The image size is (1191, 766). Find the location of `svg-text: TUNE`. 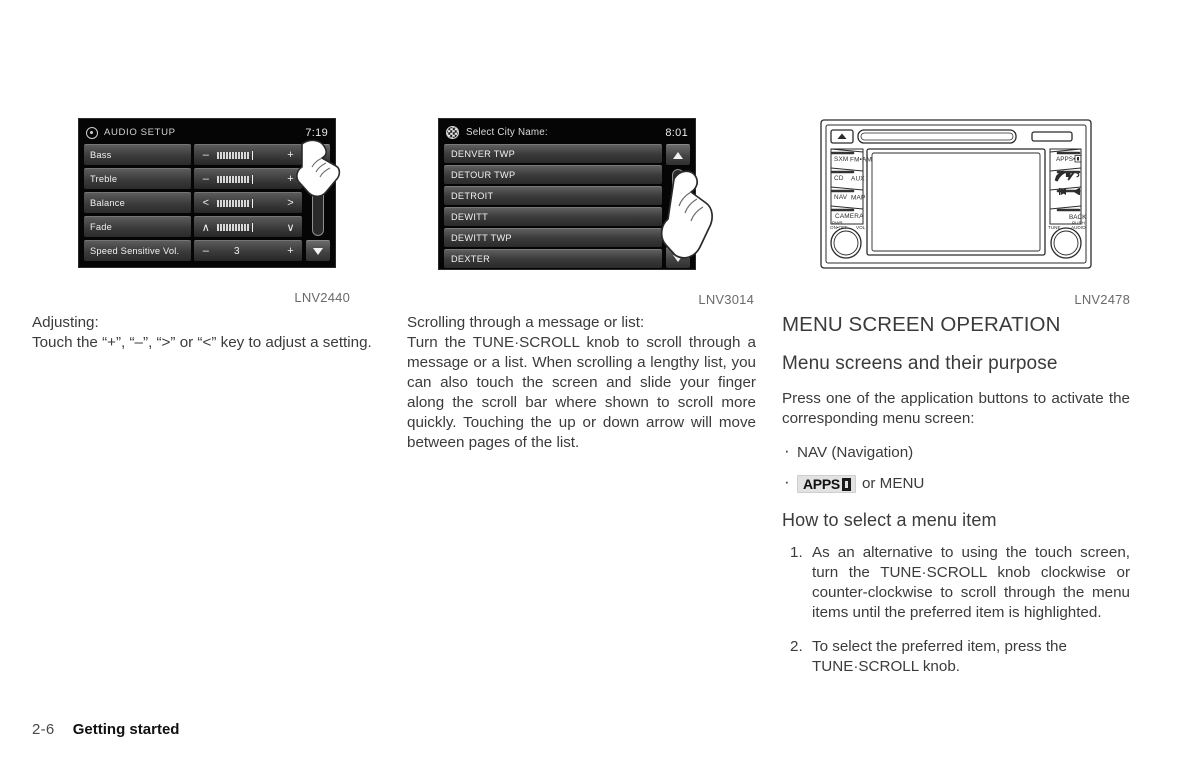

svg-text: TUNE is located at coordinates (1054, 227).